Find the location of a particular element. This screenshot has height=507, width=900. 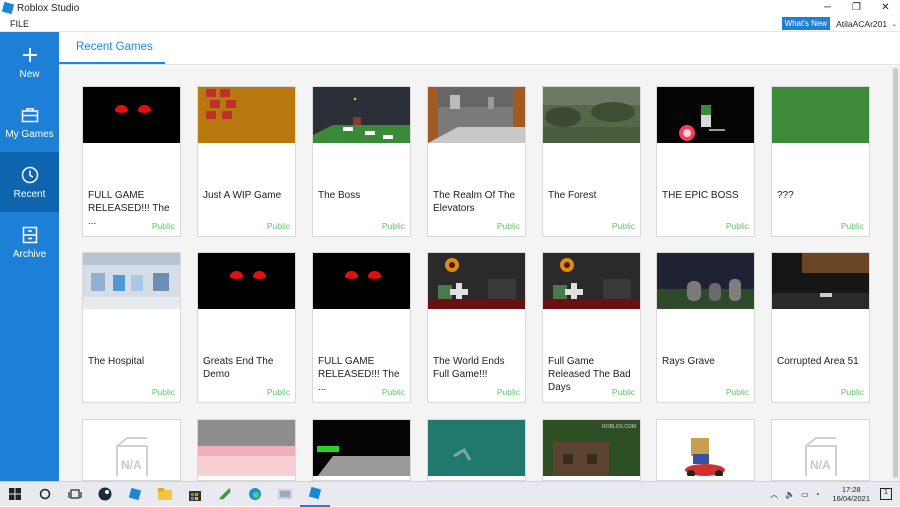

sidebar-item-label: Archive is located at coordinates (29, 254).